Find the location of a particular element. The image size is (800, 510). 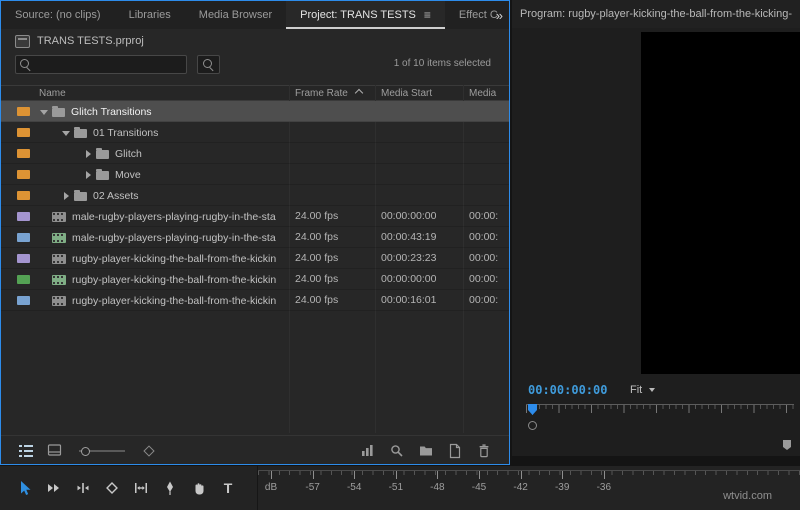

zoom-level-select: Fit is located at coordinates (643, 390).